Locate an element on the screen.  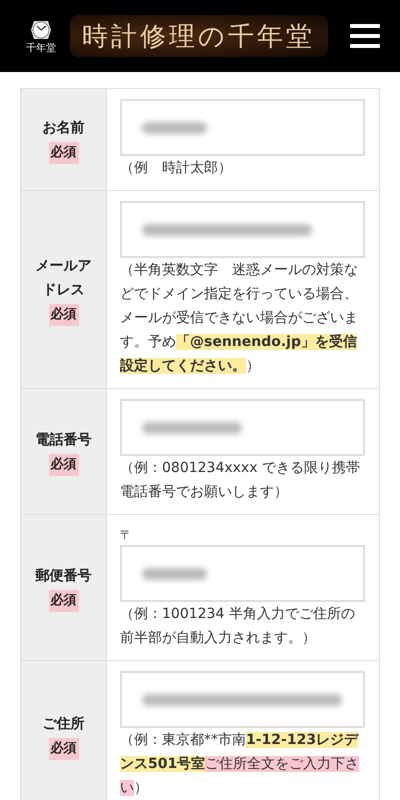
logo-text: 千年堂 is located at coordinates (41, 49).